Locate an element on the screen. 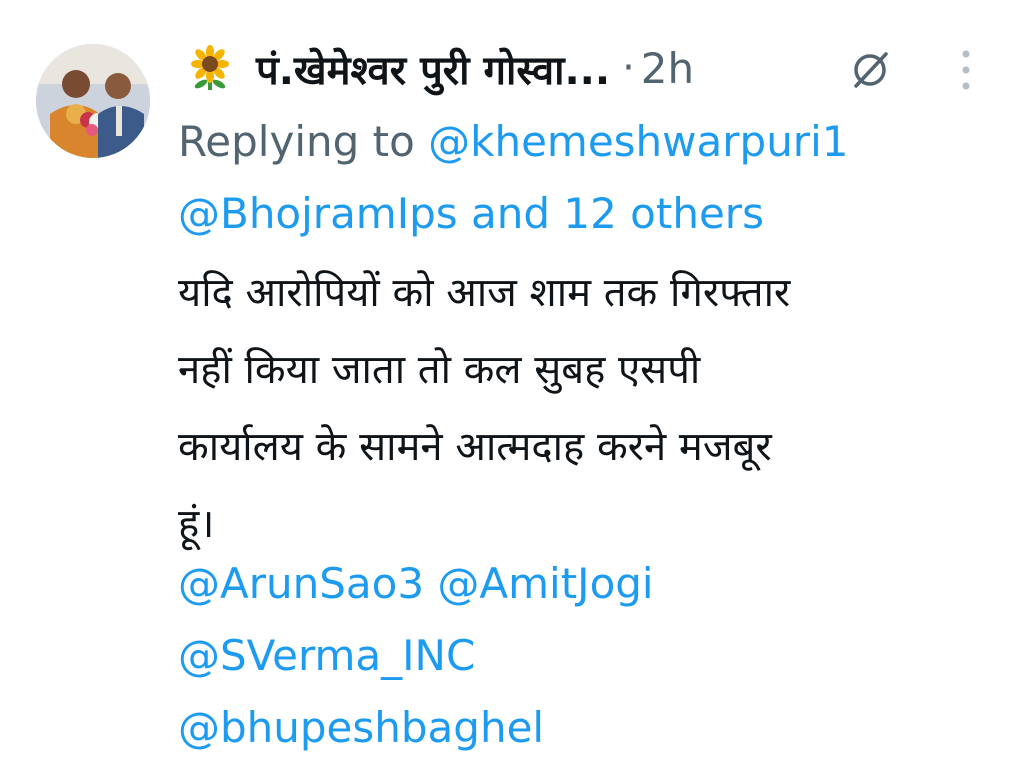 The image size is (1024, 760). mention-link: @SVerma_INC is located at coordinates (593, 656).